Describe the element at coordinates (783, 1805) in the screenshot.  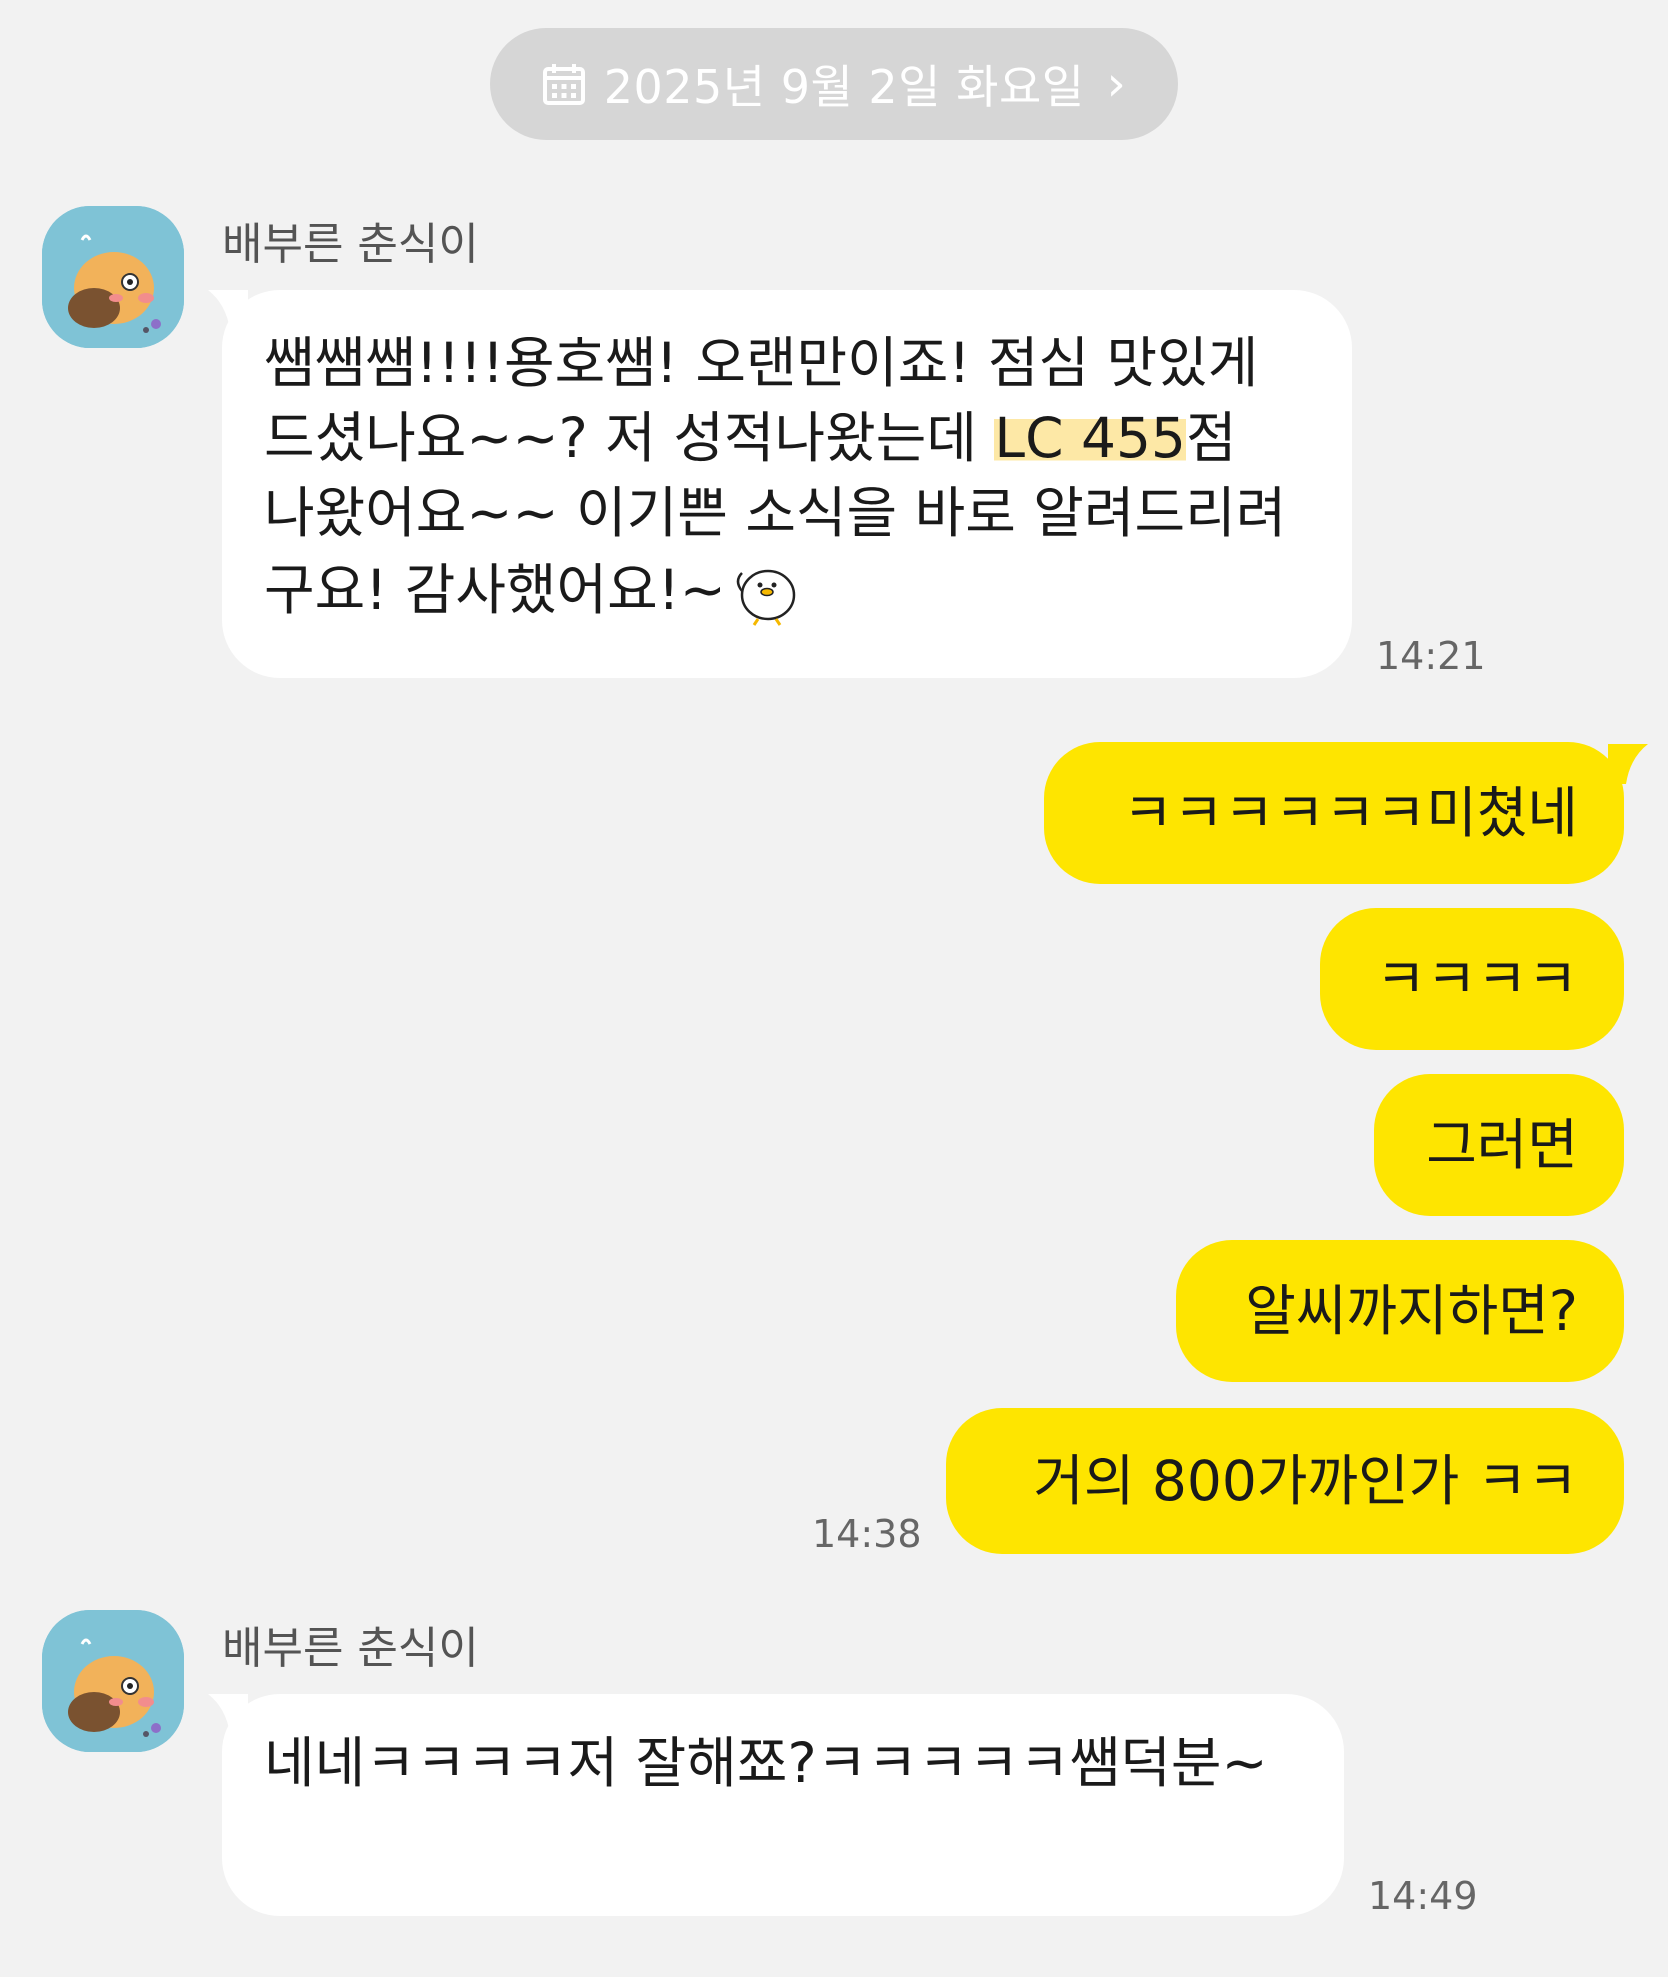
I see `message-bubble-incoming: 네네ㅋㅋㅋㅋ저 잘해쬬?ㅋㅋㅋㅋㅋ쌤덕분~` at that location.